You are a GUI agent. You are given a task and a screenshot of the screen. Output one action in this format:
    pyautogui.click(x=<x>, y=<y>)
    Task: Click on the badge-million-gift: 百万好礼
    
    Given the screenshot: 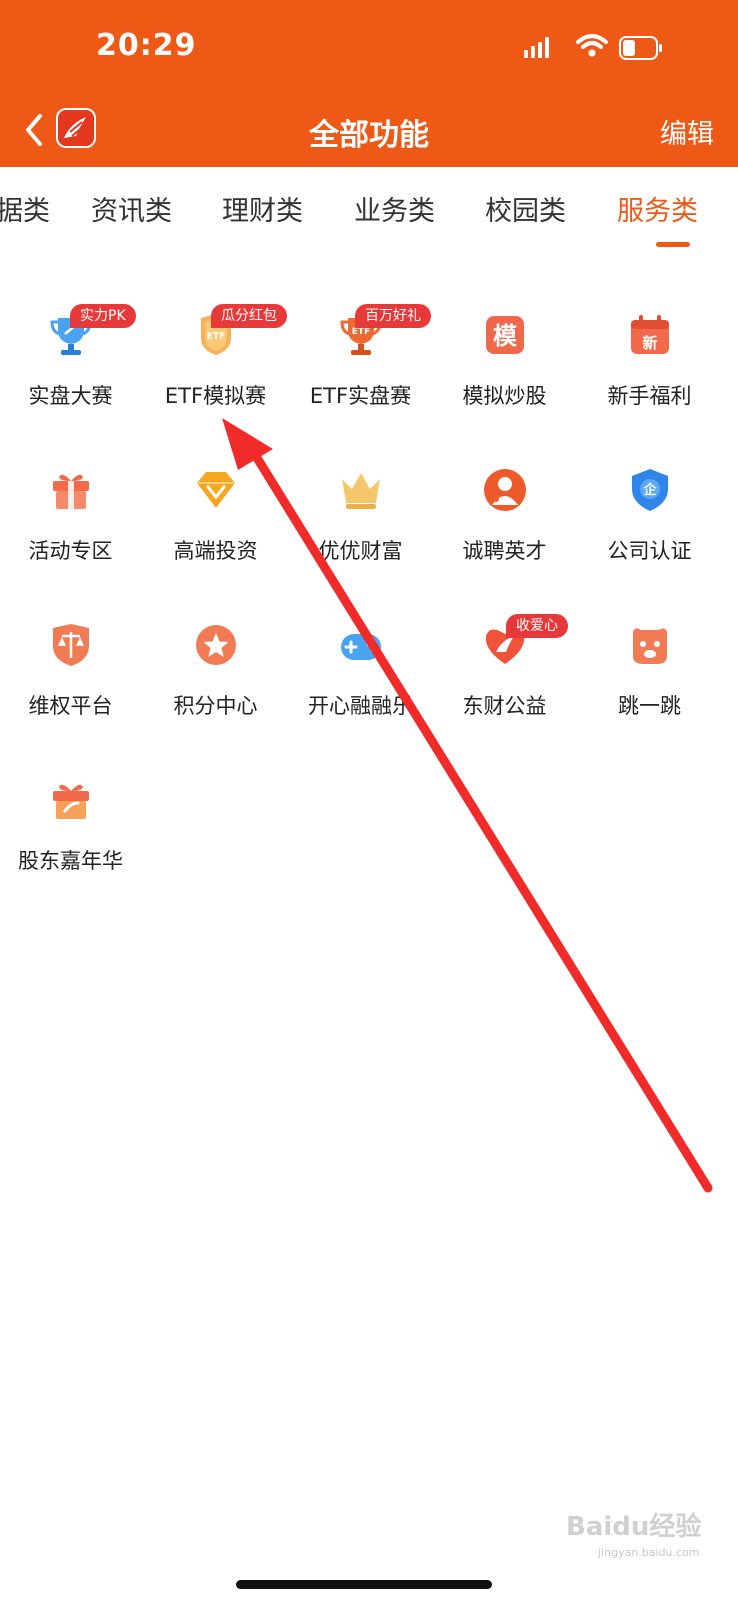 What is the action you would take?
    pyautogui.click(x=393, y=316)
    